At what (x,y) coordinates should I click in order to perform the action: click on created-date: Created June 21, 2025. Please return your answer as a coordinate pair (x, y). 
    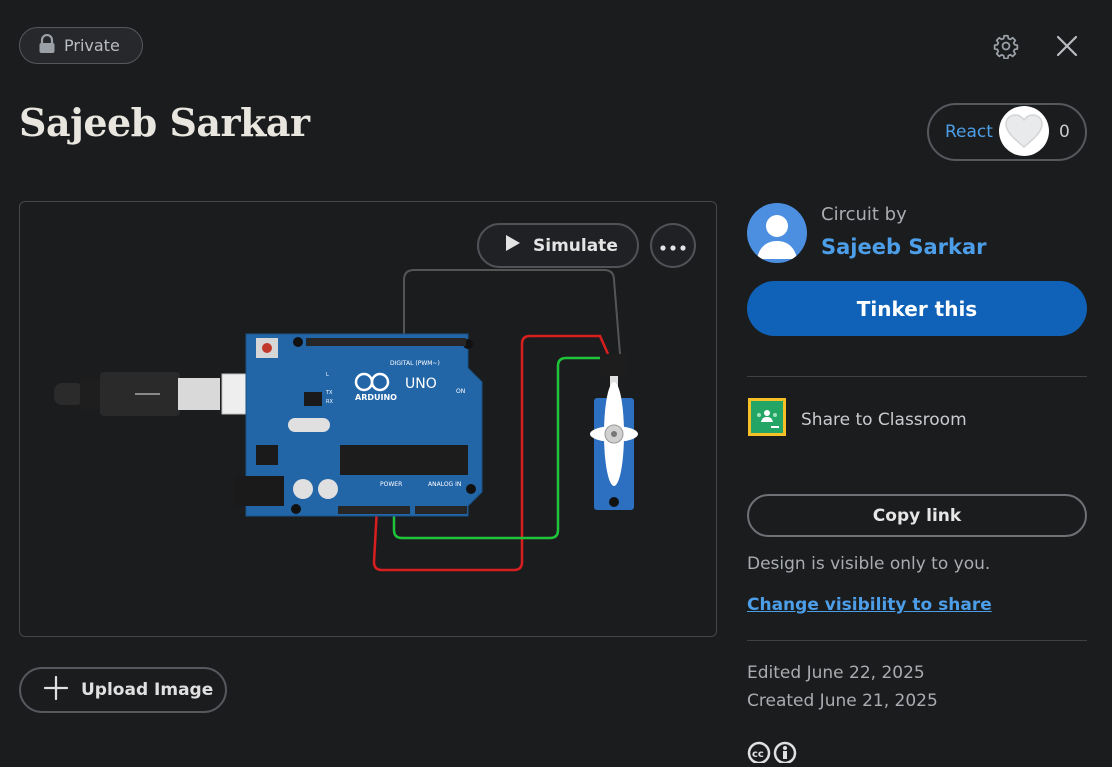
    Looking at the image, I should click on (842, 701).